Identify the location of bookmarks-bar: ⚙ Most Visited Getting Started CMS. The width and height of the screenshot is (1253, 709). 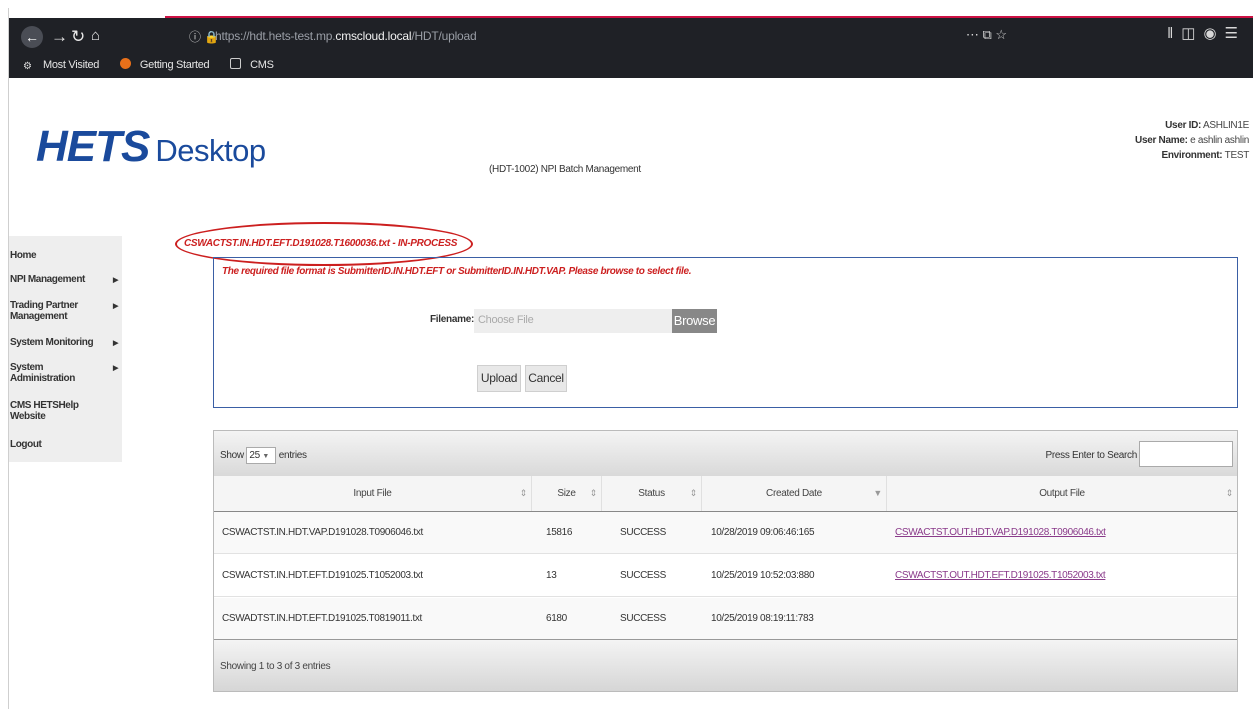
(157, 65).